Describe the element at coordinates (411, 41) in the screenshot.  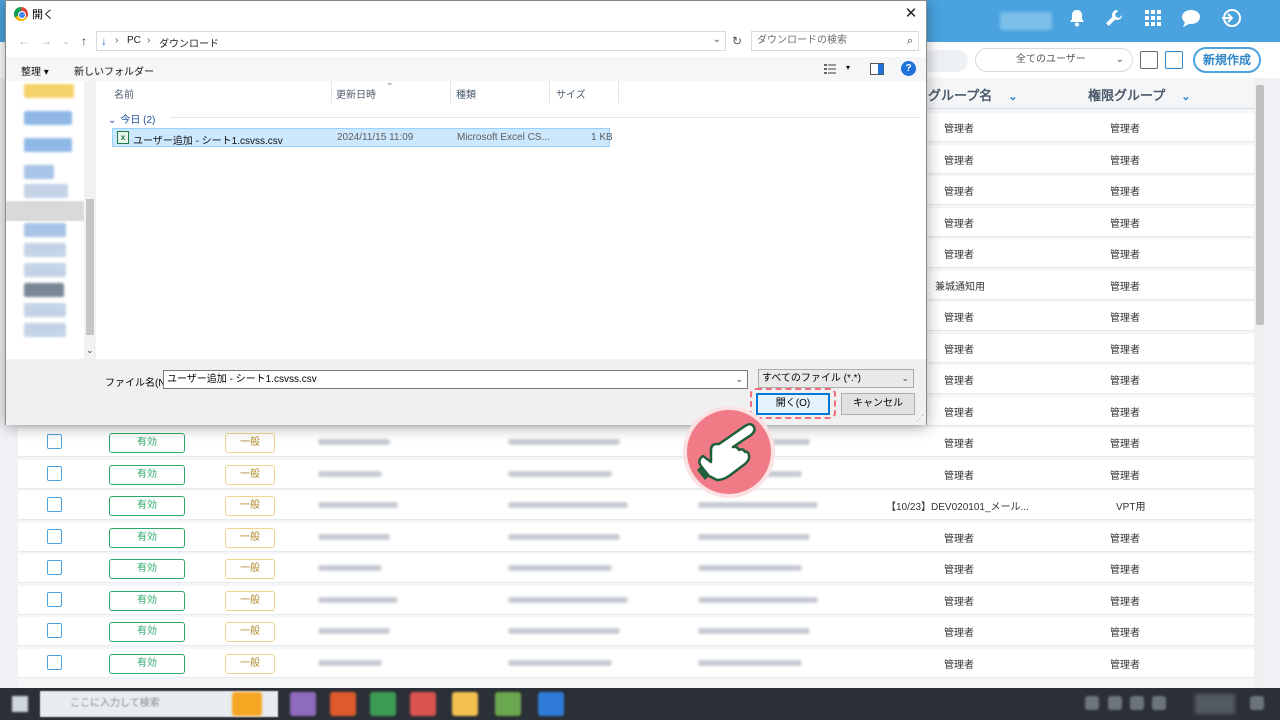
I see `address-bar: ↓ › PC › ダウンロード ⌄` at that location.